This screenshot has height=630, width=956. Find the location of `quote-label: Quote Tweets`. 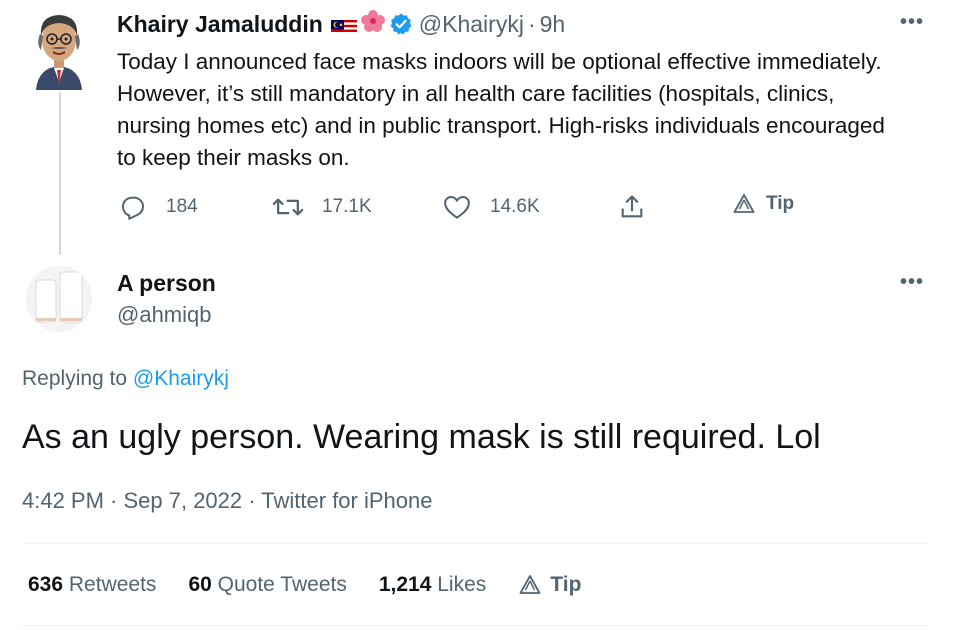

quote-label: Quote Tweets is located at coordinates (282, 584).